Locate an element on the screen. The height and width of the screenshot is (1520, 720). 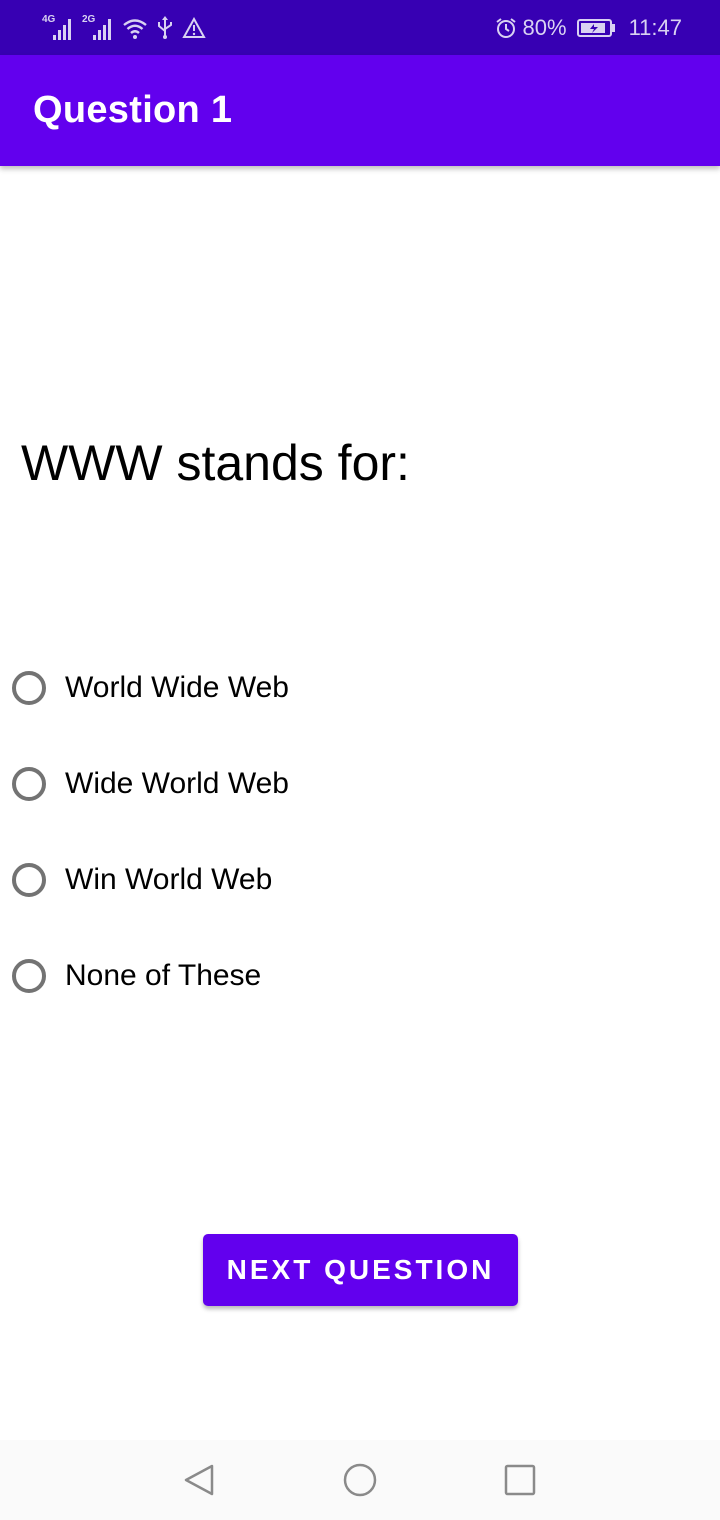
battery-percent: 80% is located at coordinates (544, 27).